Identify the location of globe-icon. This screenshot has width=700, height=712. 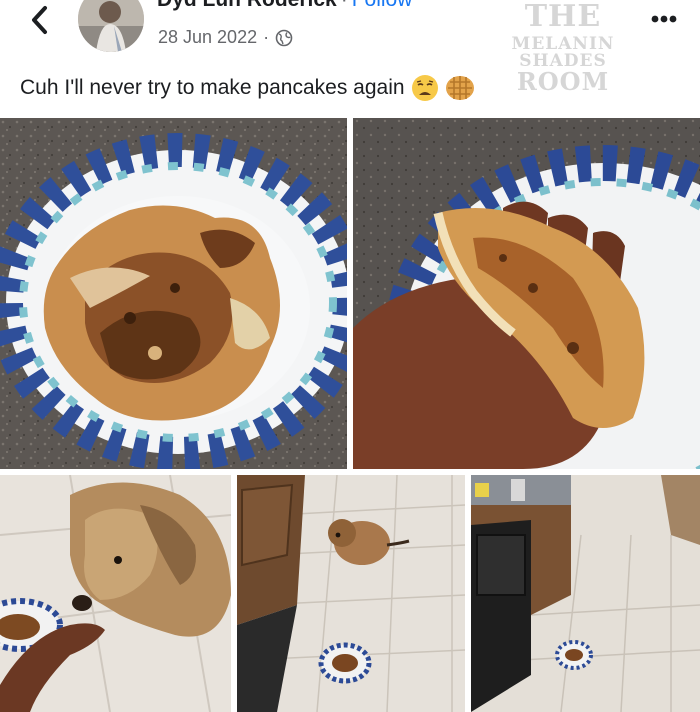
(284, 37).